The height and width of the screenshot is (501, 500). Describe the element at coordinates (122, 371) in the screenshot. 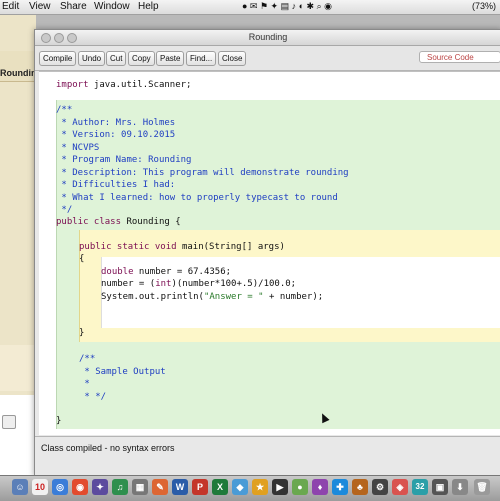

I see `comment-line: * Sample Output` at that location.